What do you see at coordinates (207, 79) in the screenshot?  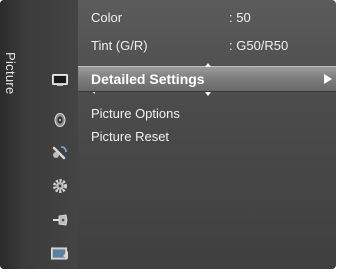 I see `menu-item-detailed-settings: Detailed Settings` at bounding box center [207, 79].